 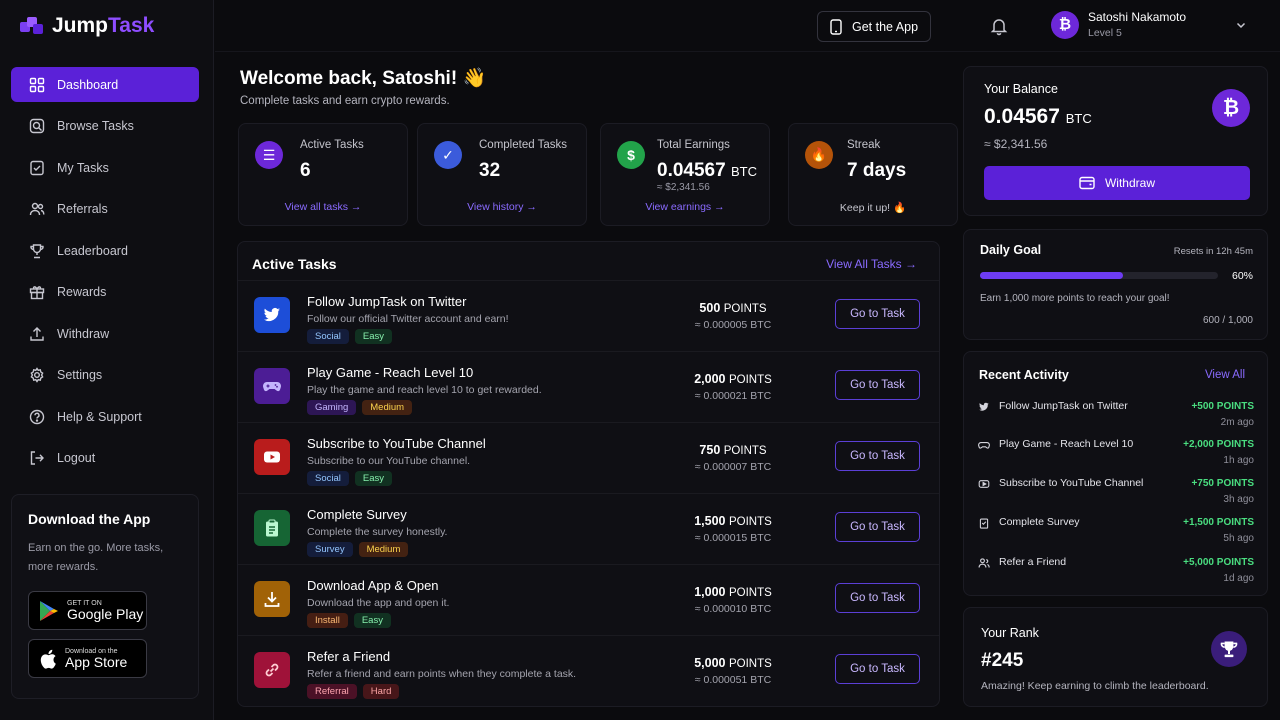 What do you see at coordinates (683, 187) in the screenshot?
I see `stat-sub-usd: ≈ $2,341.56` at bounding box center [683, 187].